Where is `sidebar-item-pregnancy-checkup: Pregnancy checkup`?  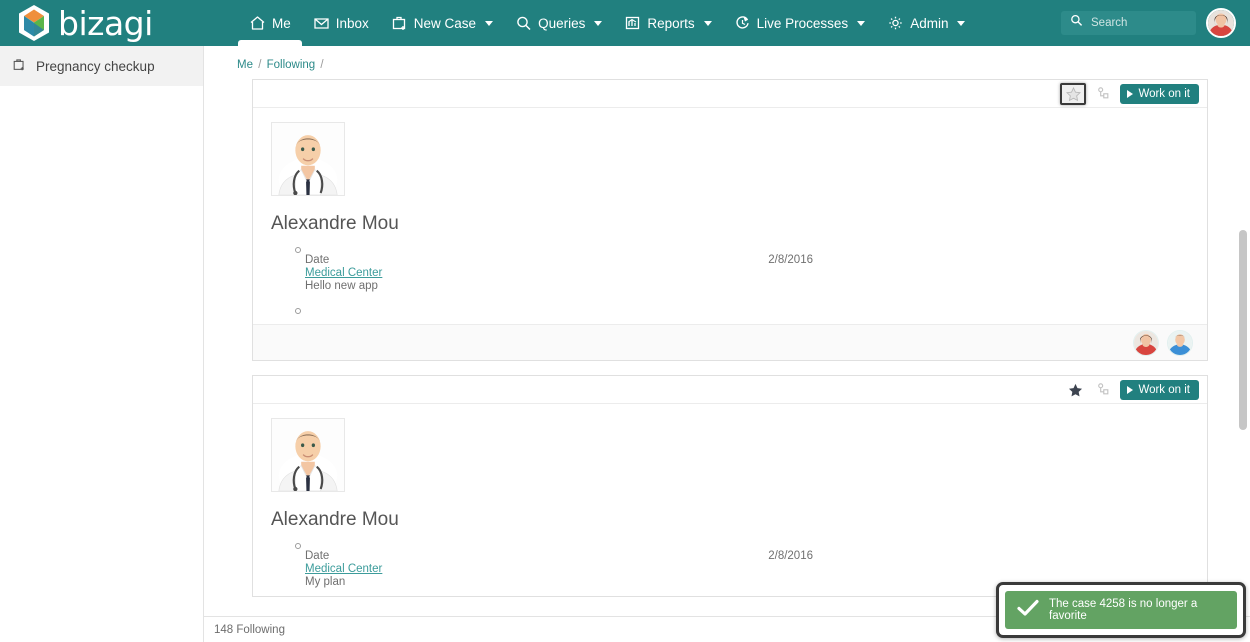
sidebar-item-pregnancy-checkup: Pregnancy checkup is located at coordinates (101, 66).